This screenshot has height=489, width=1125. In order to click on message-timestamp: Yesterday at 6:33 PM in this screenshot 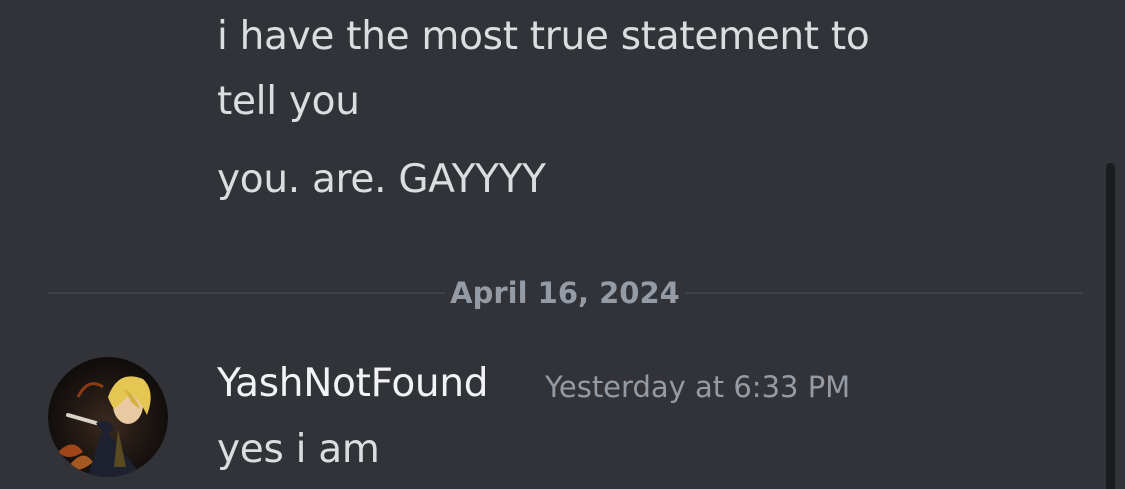, I will do `click(698, 387)`.